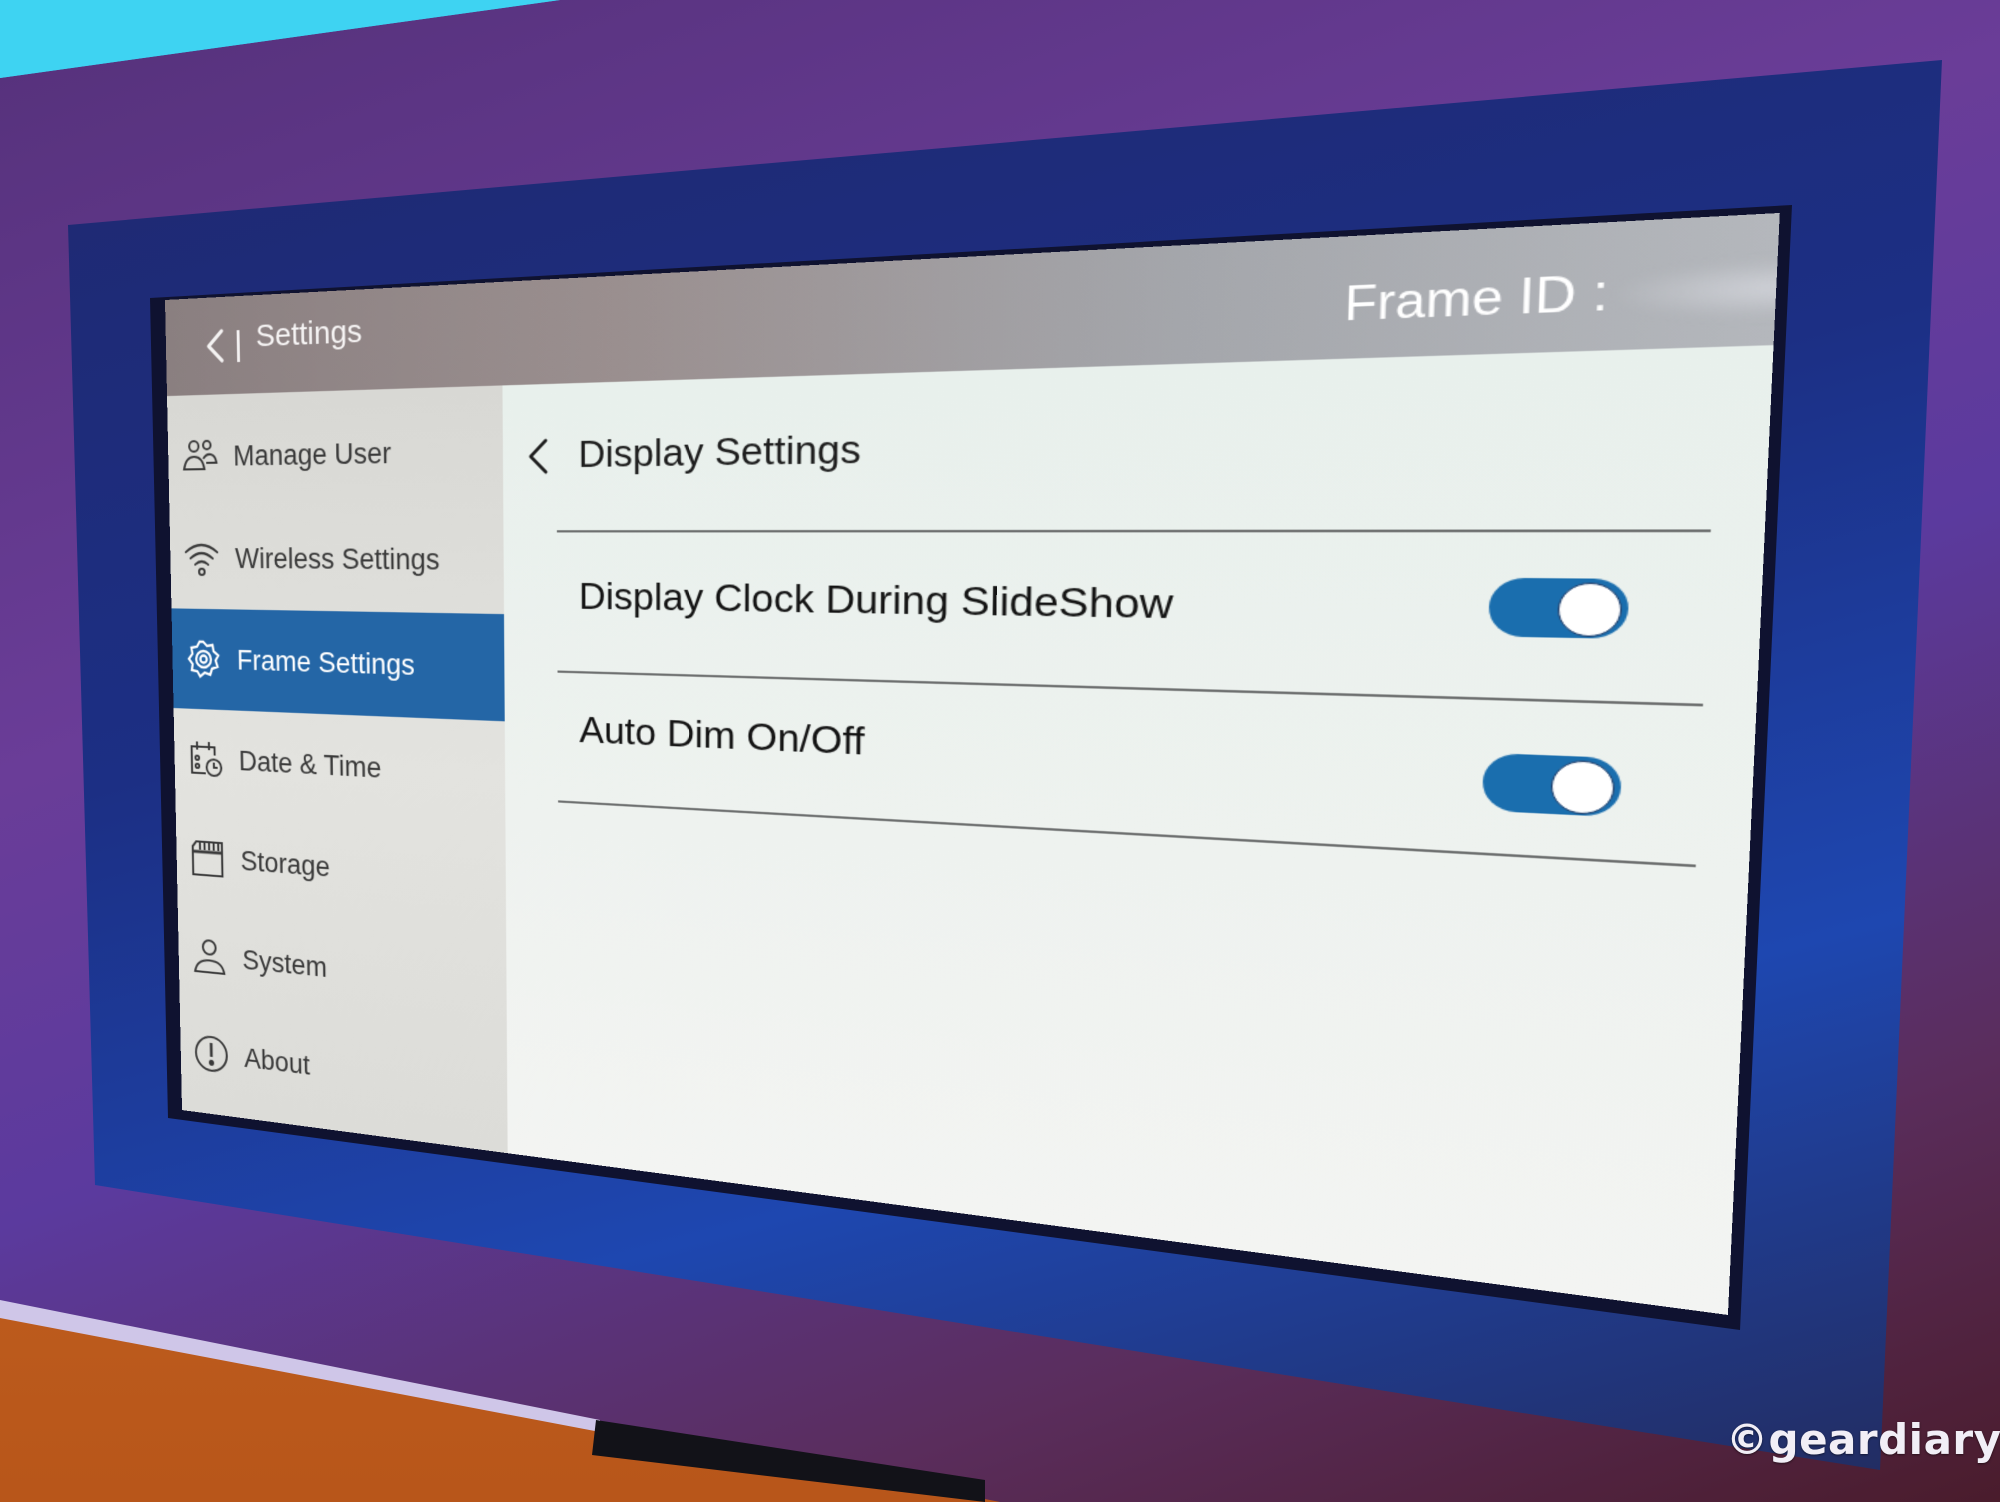  What do you see at coordinates (720, 452) in the screenshot?
I see `section-title: Display Settings` at bounding box center [720, 452].